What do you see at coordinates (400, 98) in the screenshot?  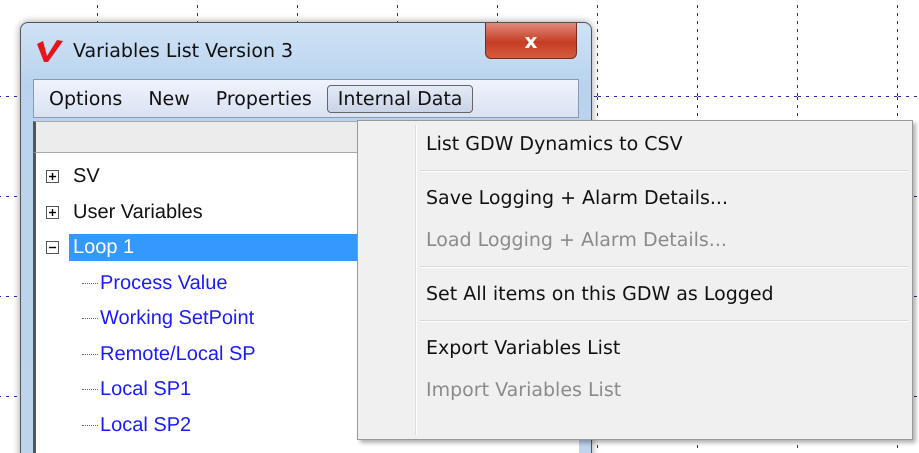 I see `menu-bar-item: Internal Data` at bounding box center [400, 98].